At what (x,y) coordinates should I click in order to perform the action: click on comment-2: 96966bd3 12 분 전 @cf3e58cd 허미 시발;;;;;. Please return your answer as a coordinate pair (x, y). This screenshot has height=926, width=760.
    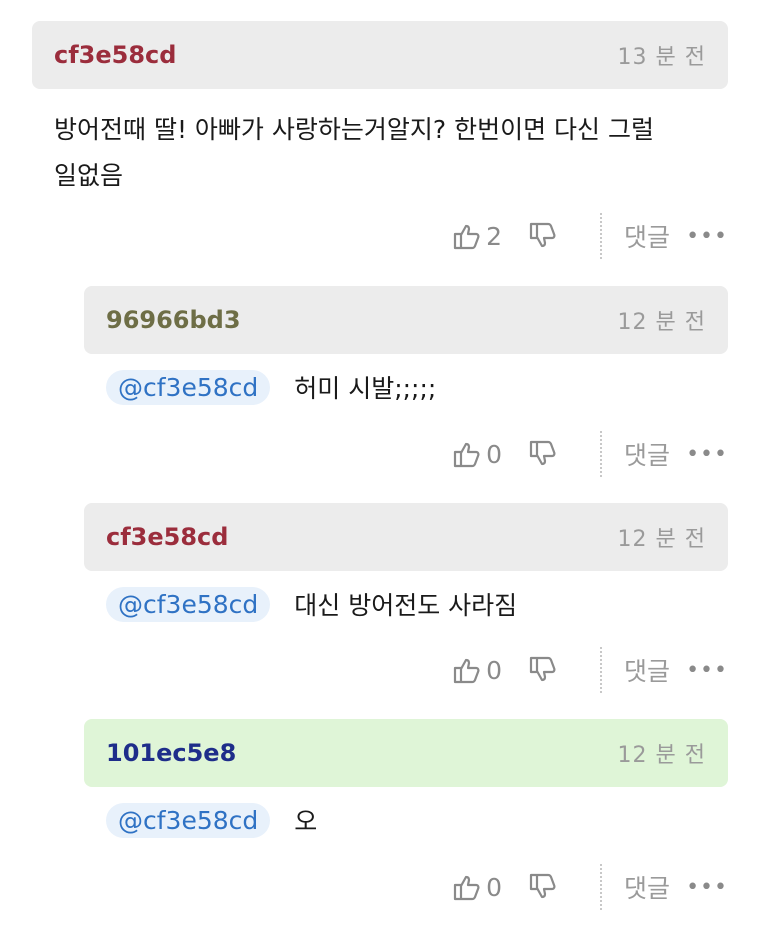
    Looking at the image, I should click on (406, 348).